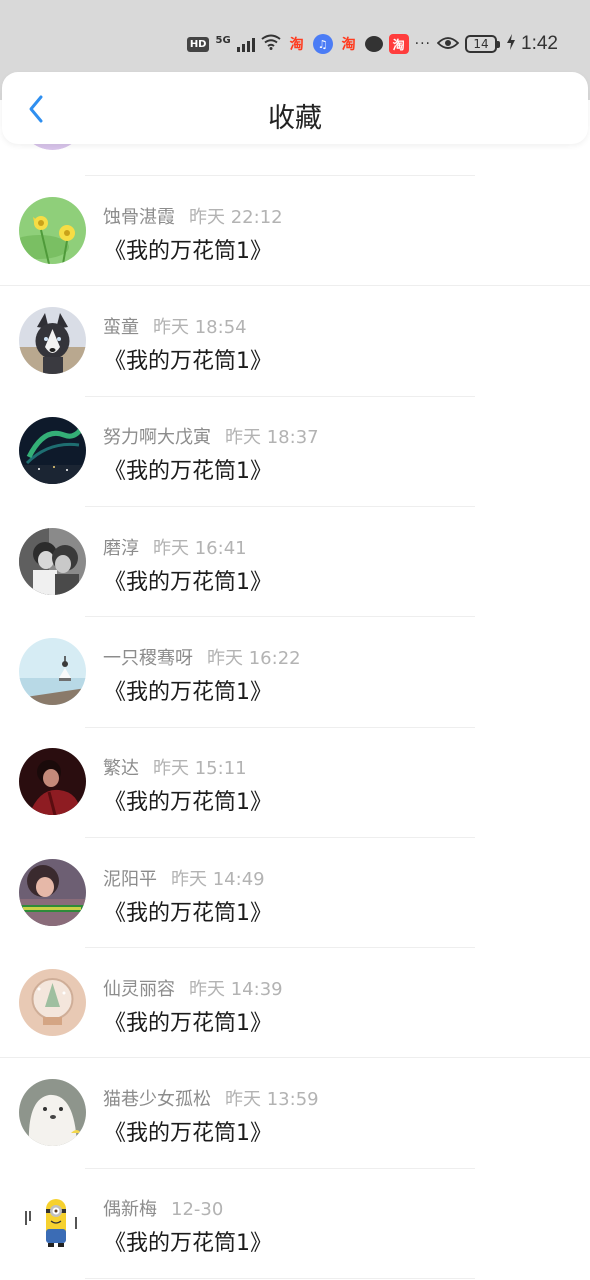 This screenshot has width=590, height=1280. I want to click on list-item: 繁达 昨天 15:11 《我的万花筒1》, so click(295, 803).